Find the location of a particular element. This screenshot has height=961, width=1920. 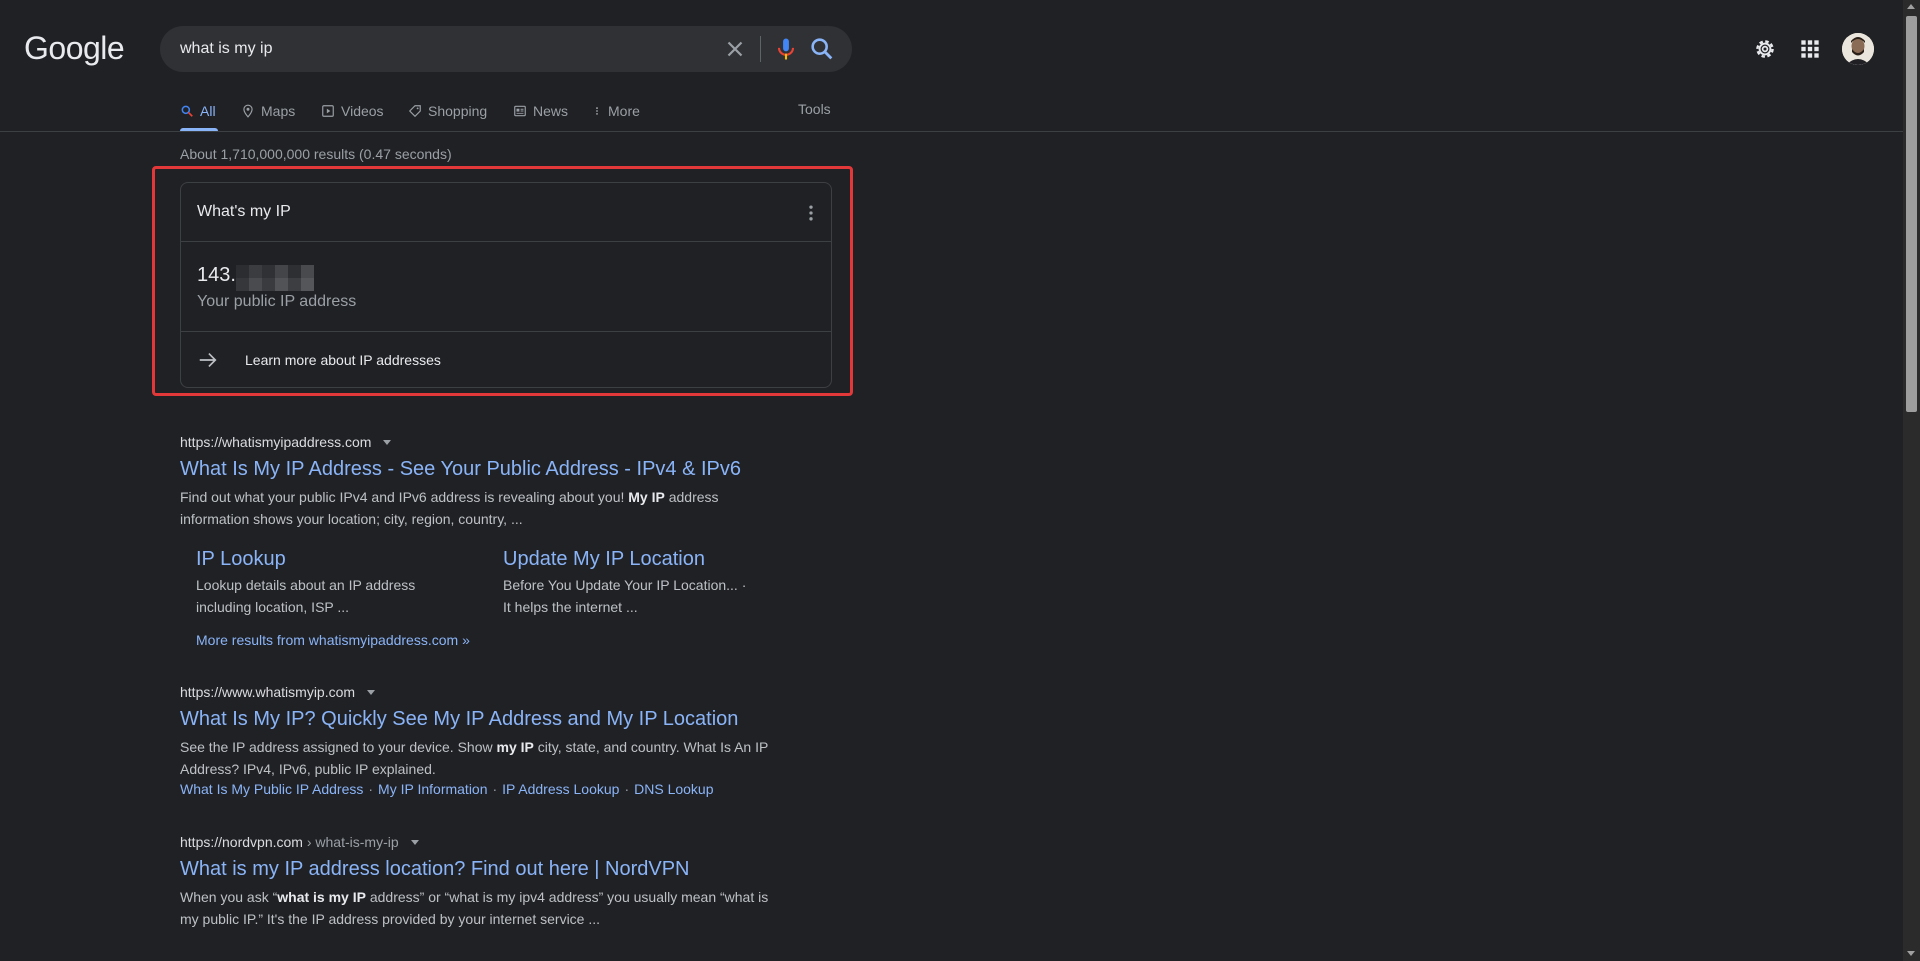

mic-icon is located at coordinates (786, 49).